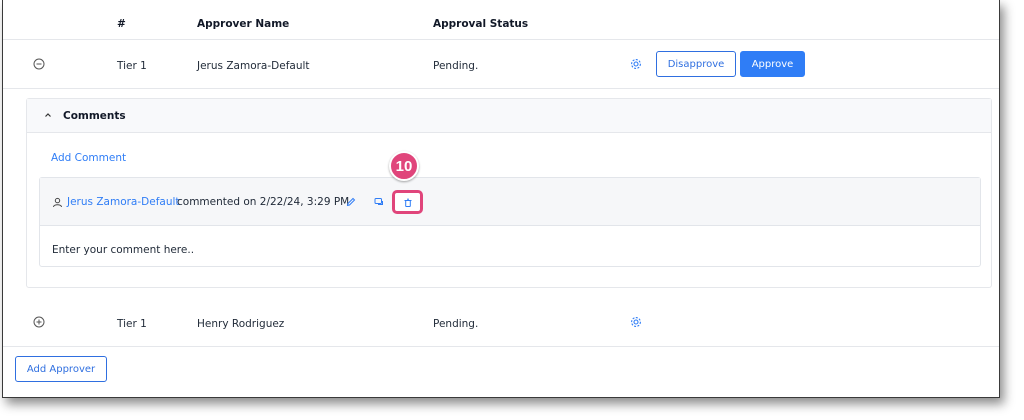  I want to click on collapse-minus-icon, so click(39, 64).